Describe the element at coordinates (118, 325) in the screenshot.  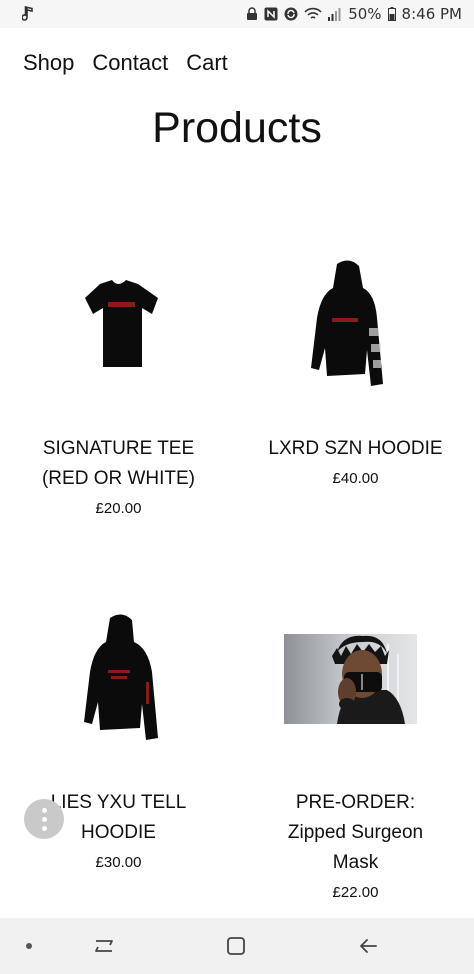
I see `product-image-signature-tee` at that location.